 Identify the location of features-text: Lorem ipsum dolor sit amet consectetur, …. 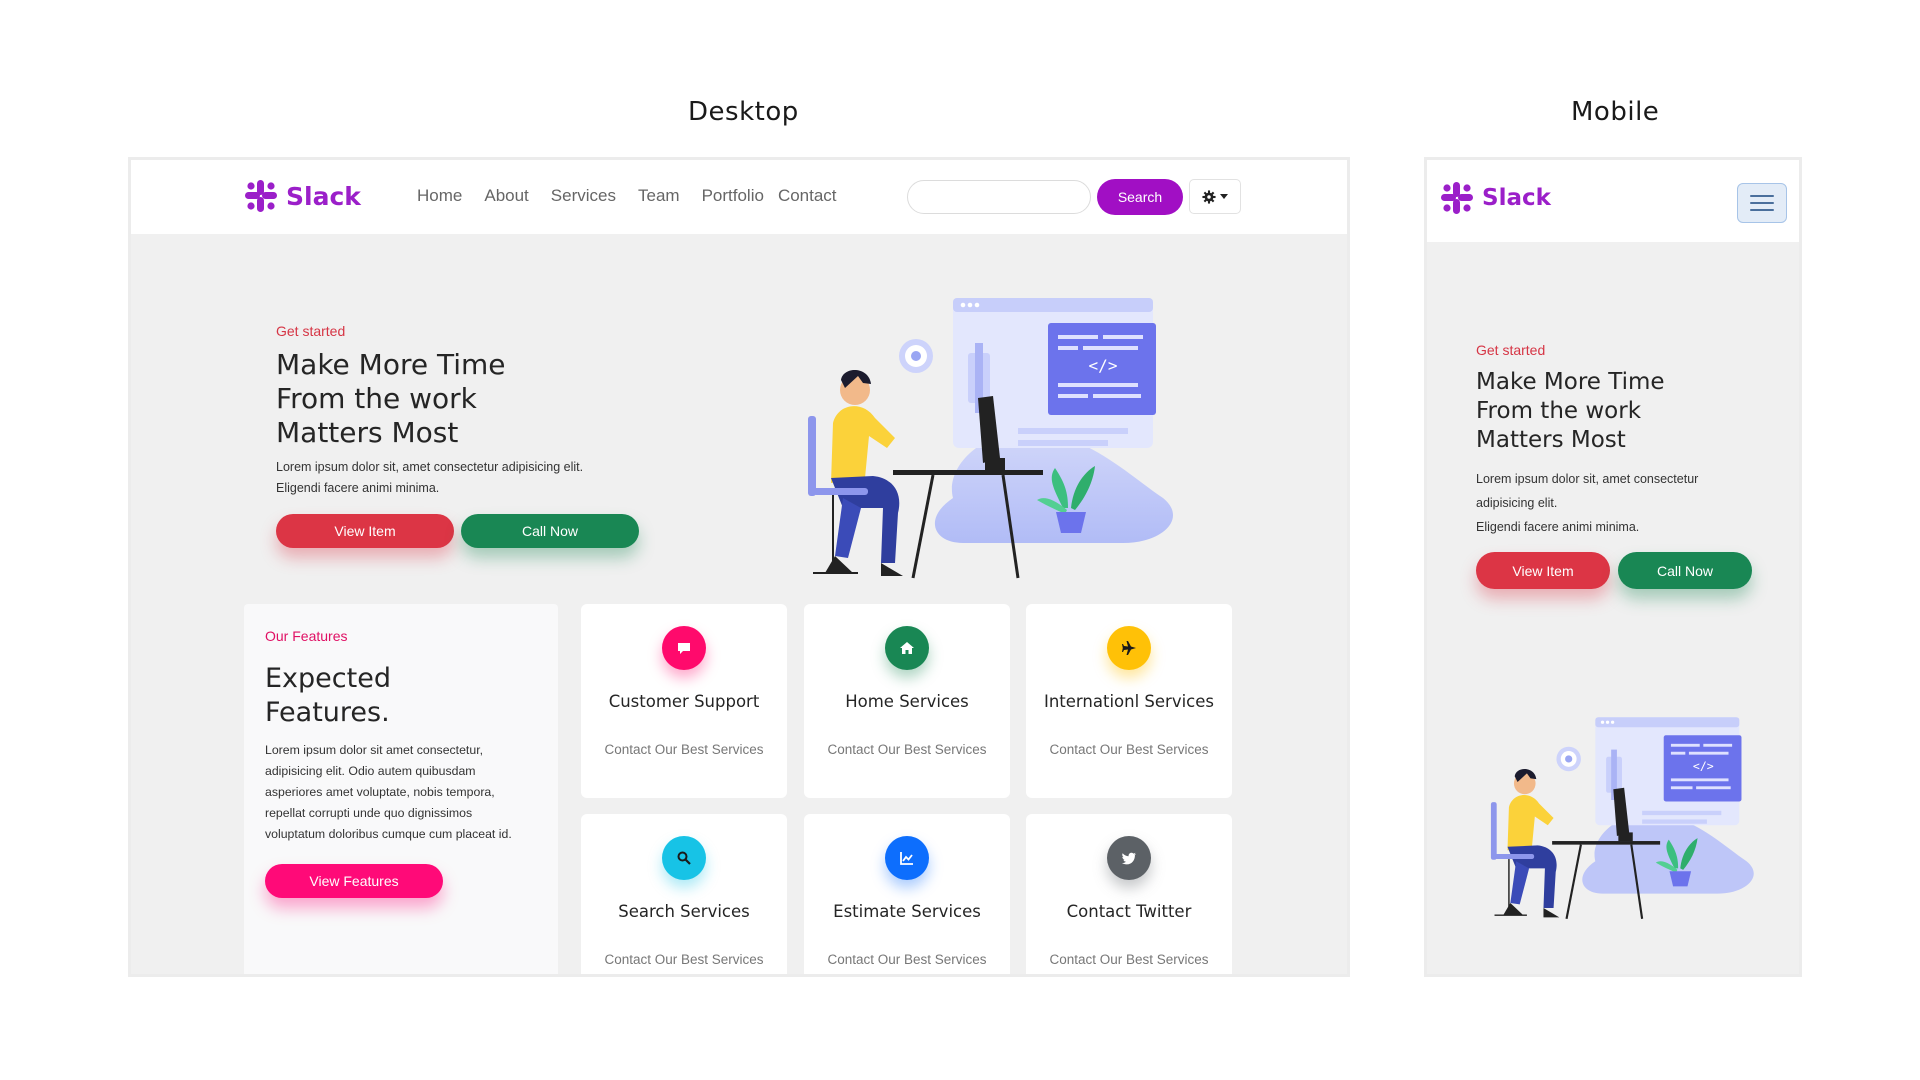
(405, 792).